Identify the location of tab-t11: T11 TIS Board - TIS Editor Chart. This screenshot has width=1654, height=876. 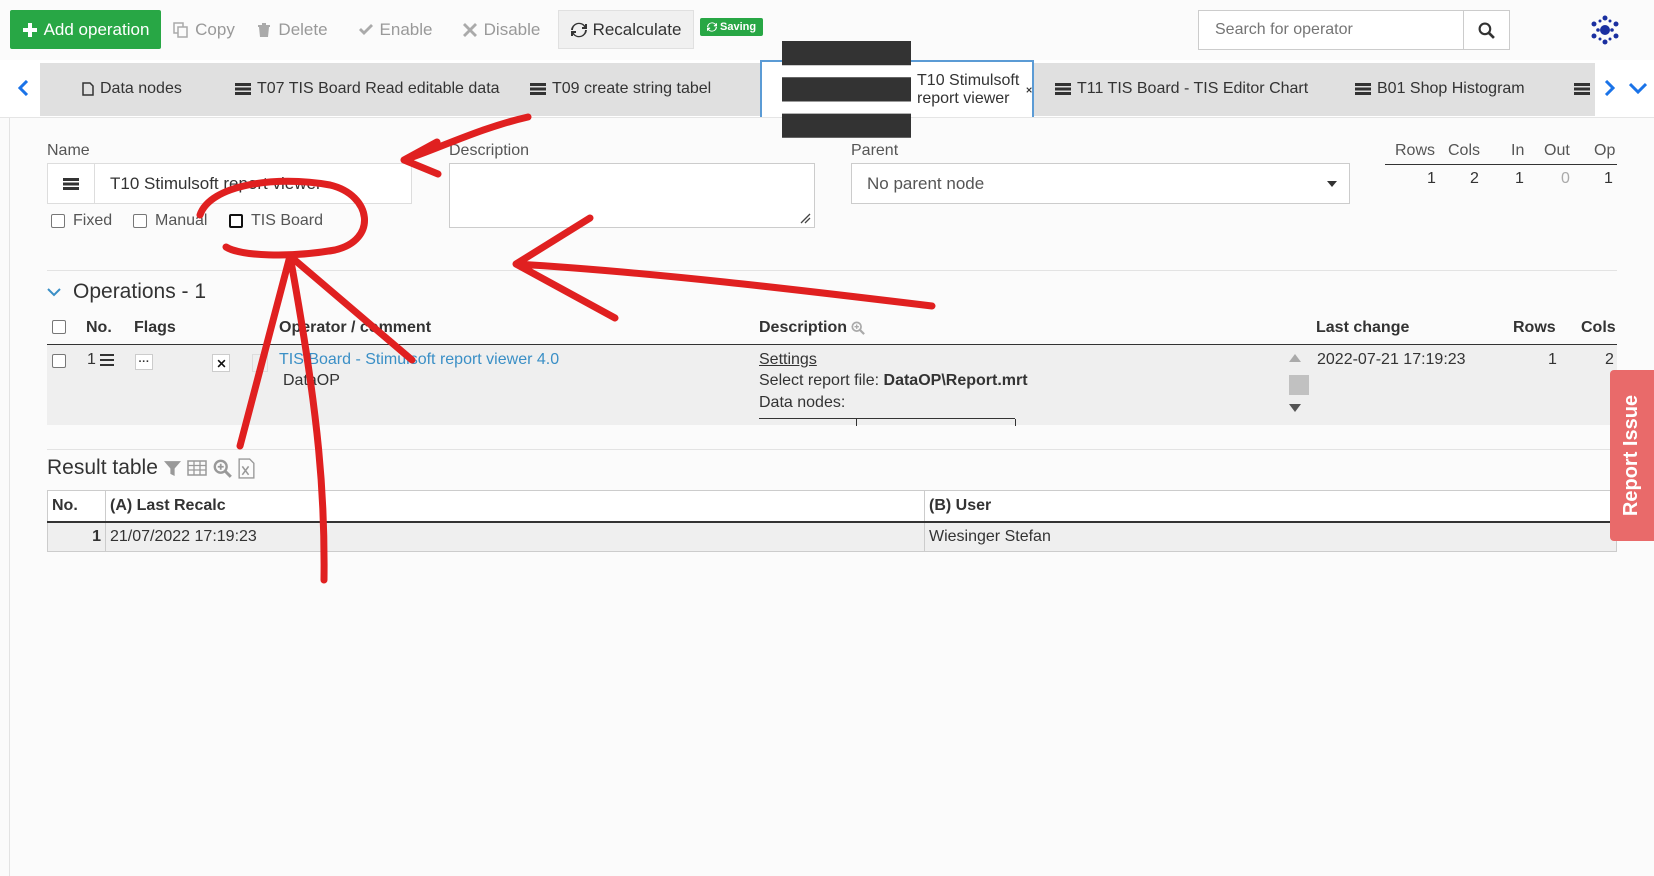
(1192, 88).